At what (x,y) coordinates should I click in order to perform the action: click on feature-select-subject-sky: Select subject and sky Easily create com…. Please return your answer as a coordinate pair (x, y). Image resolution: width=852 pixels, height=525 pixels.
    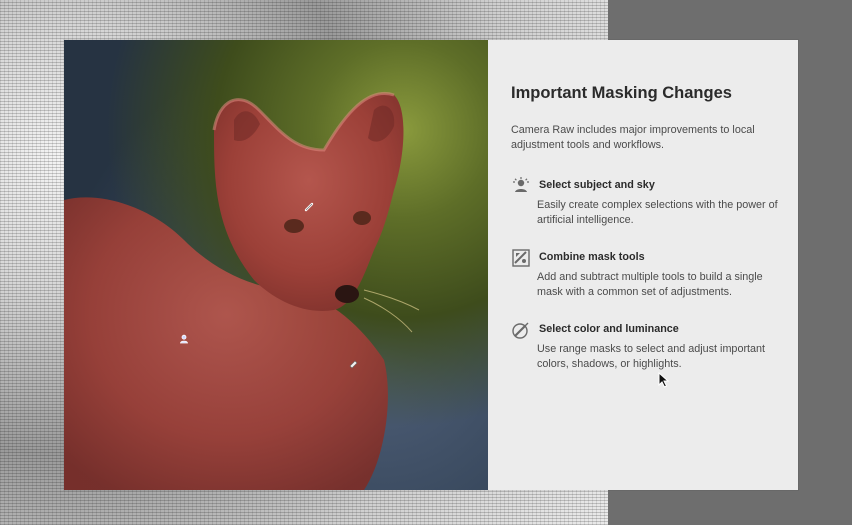
    Looking at the image, I should click on (648, 201).